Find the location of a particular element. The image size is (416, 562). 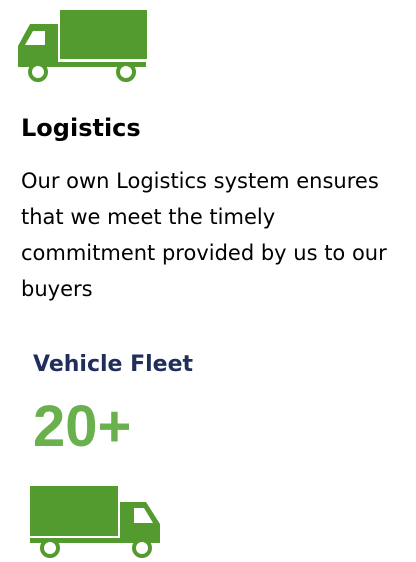

section-title: Logistics is located at coordinates (81, 128).